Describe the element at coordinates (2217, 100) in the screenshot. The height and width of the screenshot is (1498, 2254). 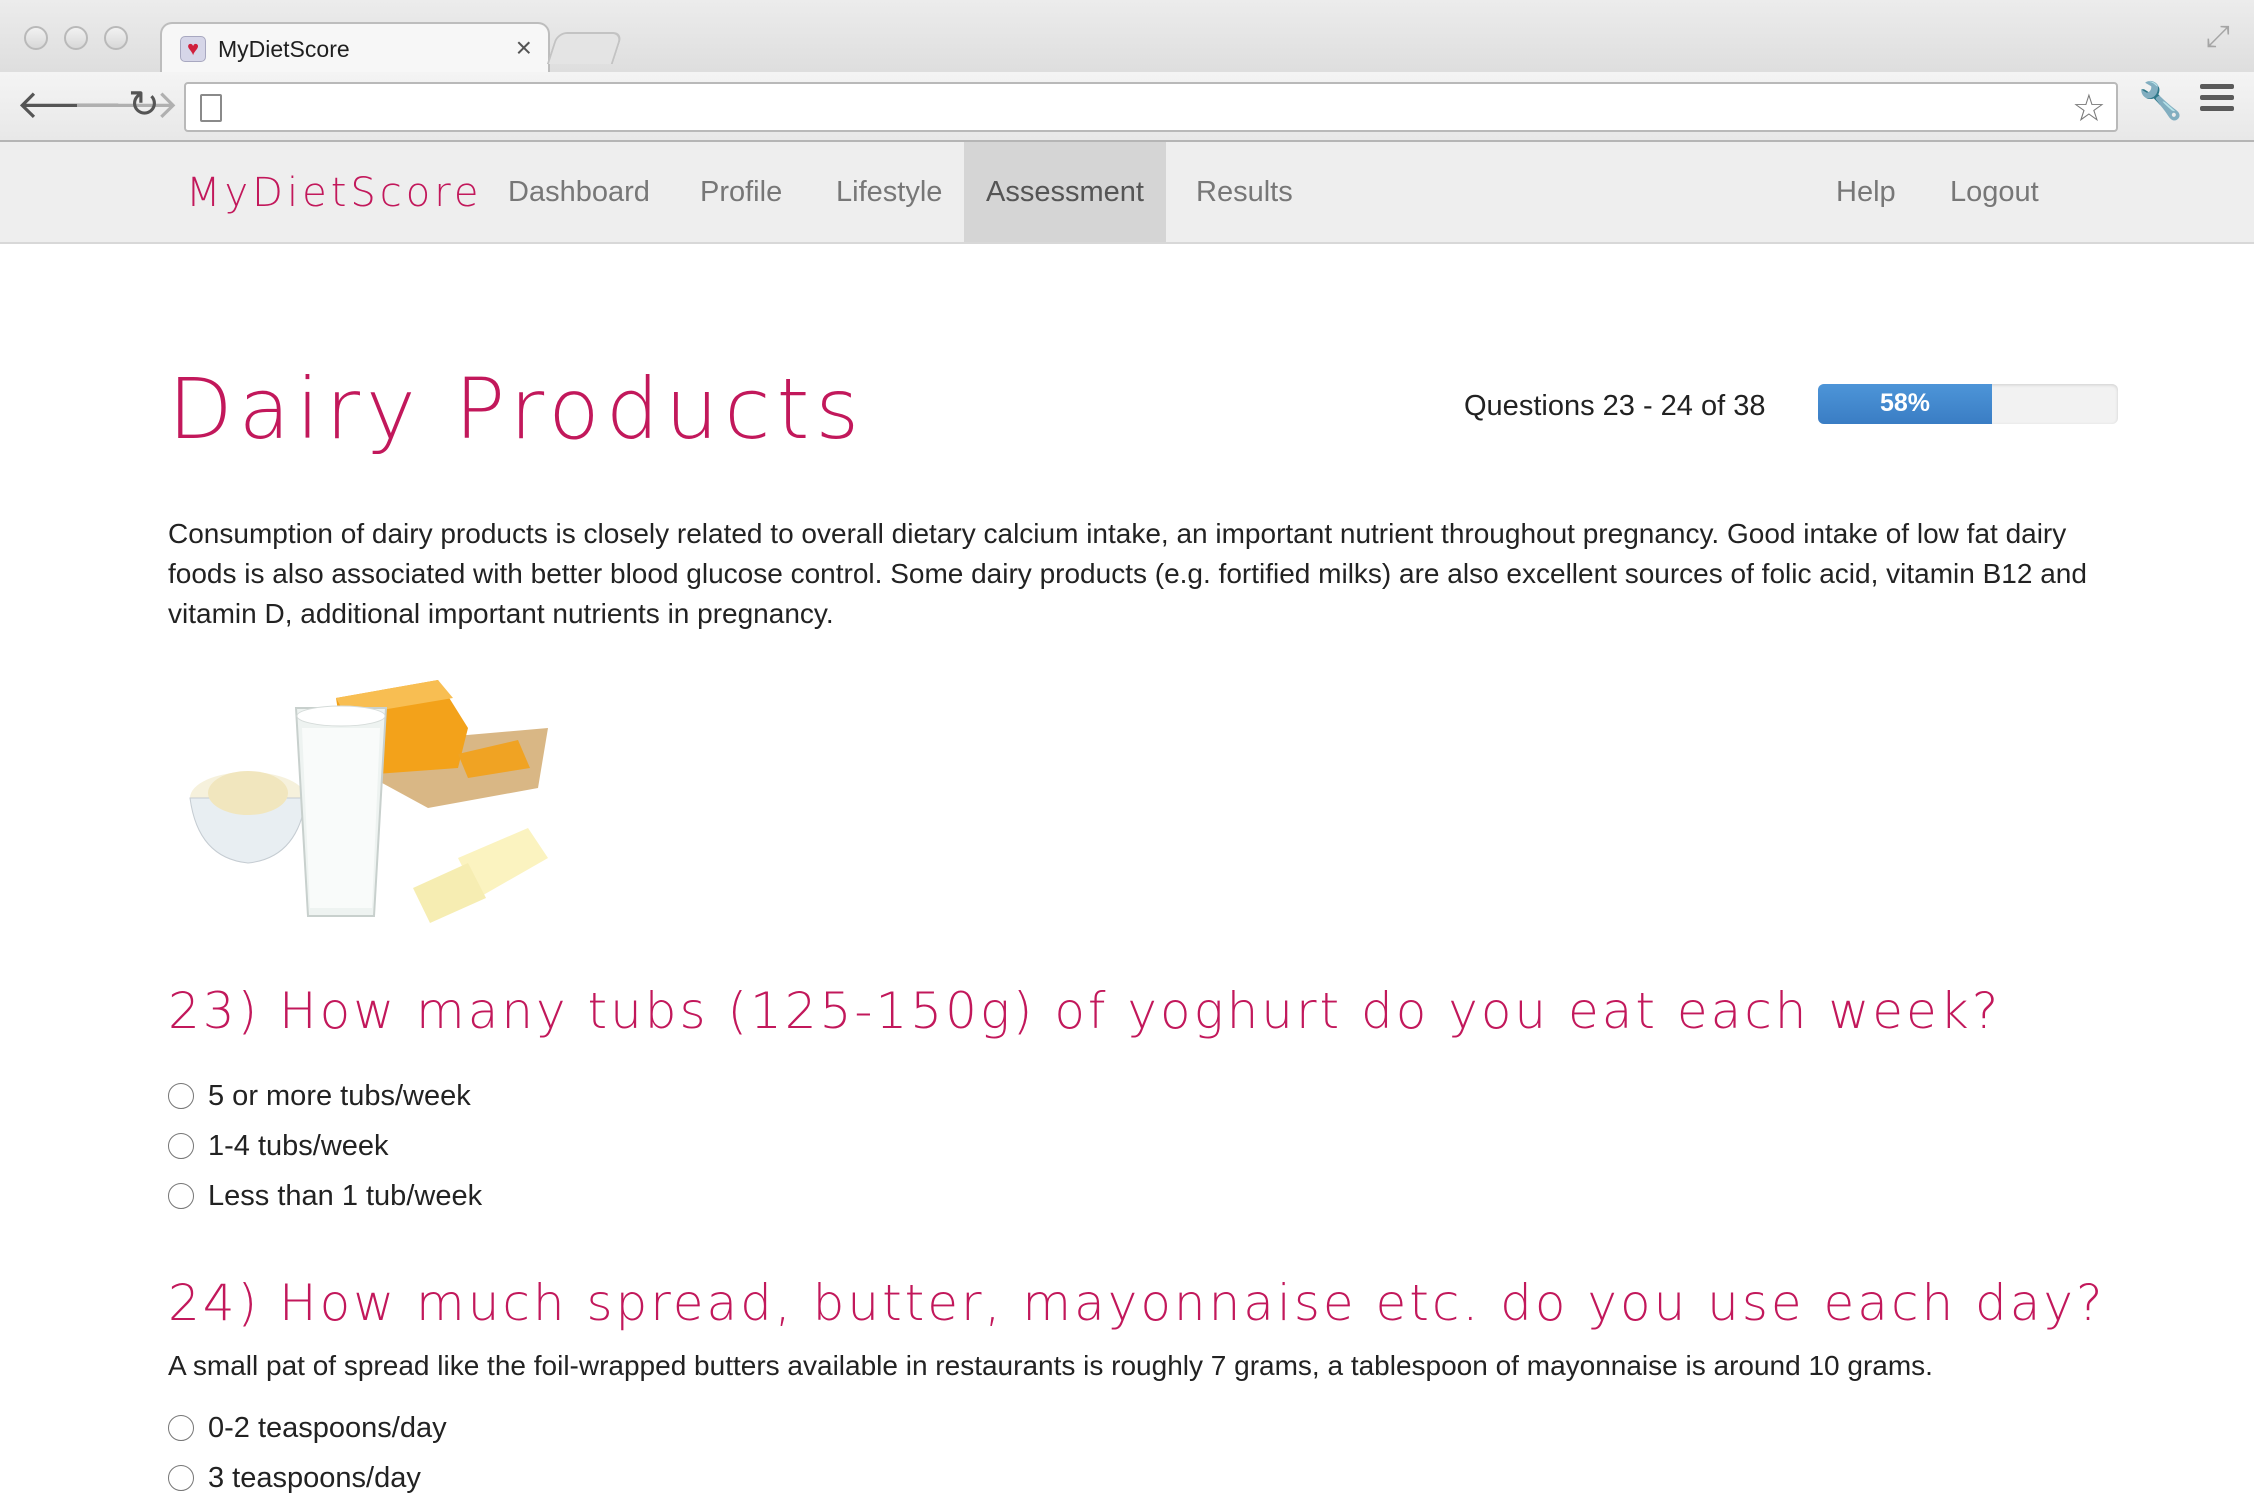
I see `menu-icon` at that location.